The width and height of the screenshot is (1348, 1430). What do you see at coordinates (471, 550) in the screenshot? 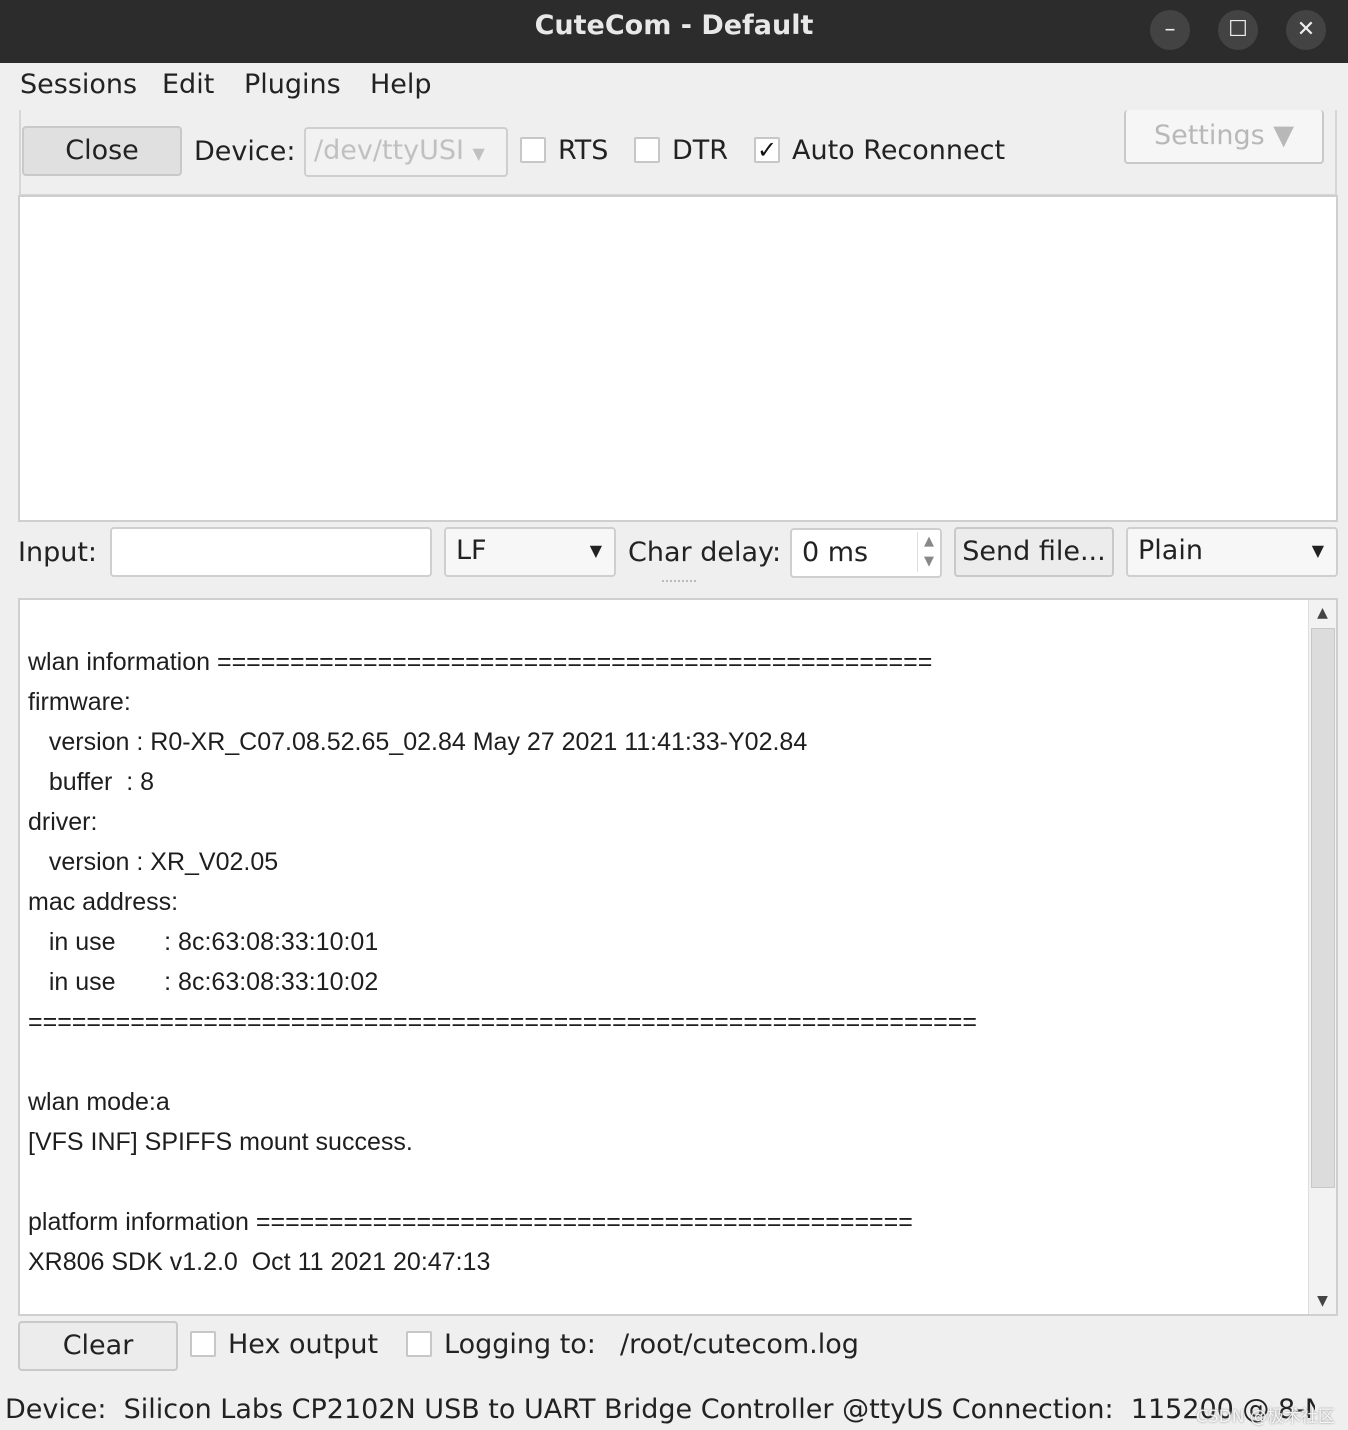
I see `line-ending-value: LF` at bounding box center [471, 550].